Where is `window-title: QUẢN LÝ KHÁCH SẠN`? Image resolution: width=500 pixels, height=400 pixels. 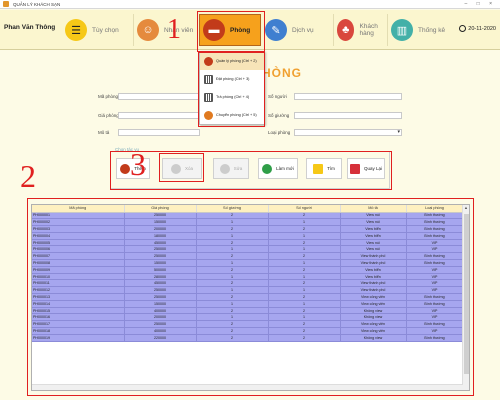
window-title: QUẢN LÝ KHÁCH SẠN is located at coordinates (37, 4).